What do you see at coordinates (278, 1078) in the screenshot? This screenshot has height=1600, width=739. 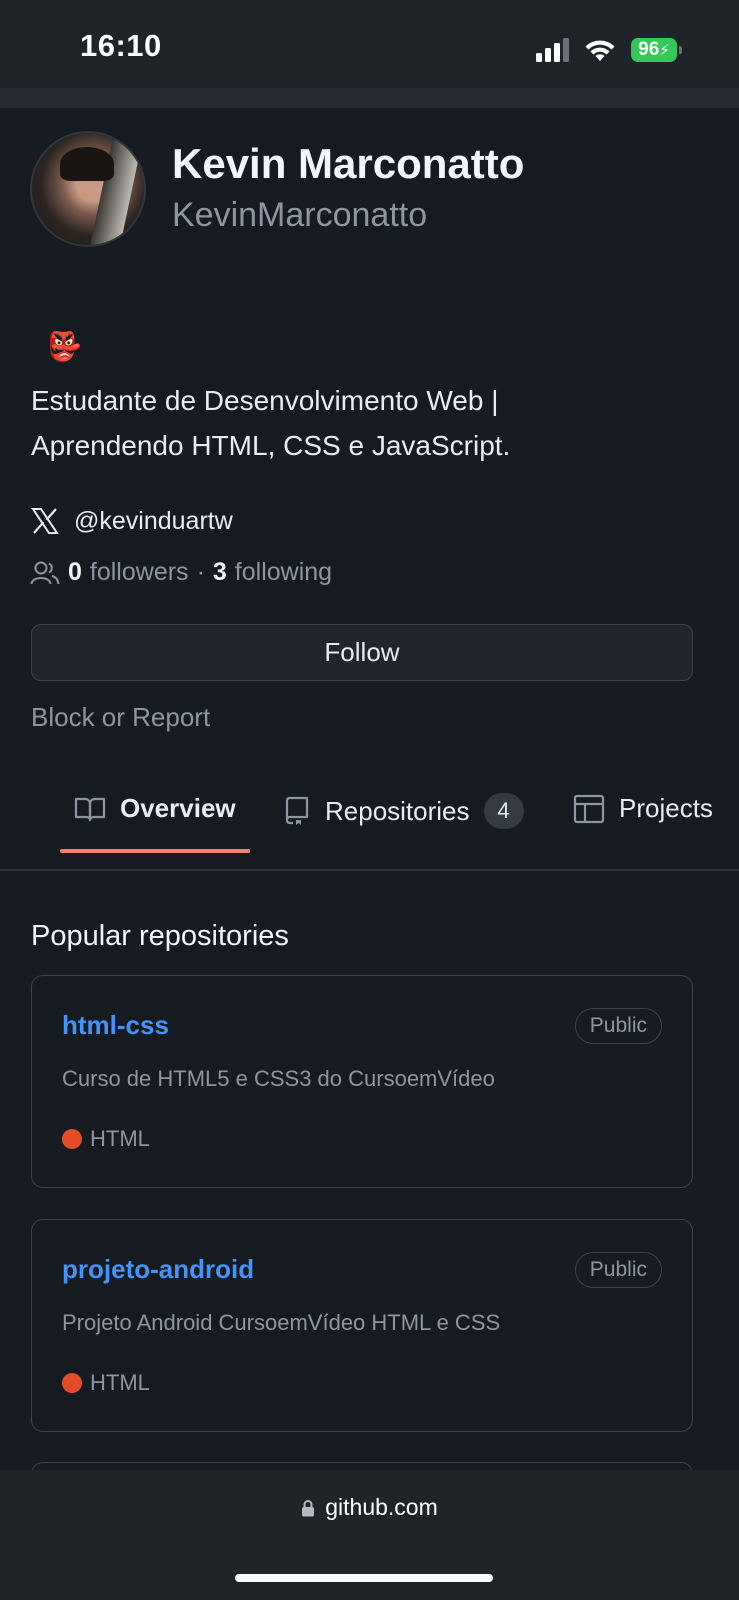 I see `repo-description: Curso de HTML5 e CSS3 do CursoemVídeo` at bounding box center [278, 1078].